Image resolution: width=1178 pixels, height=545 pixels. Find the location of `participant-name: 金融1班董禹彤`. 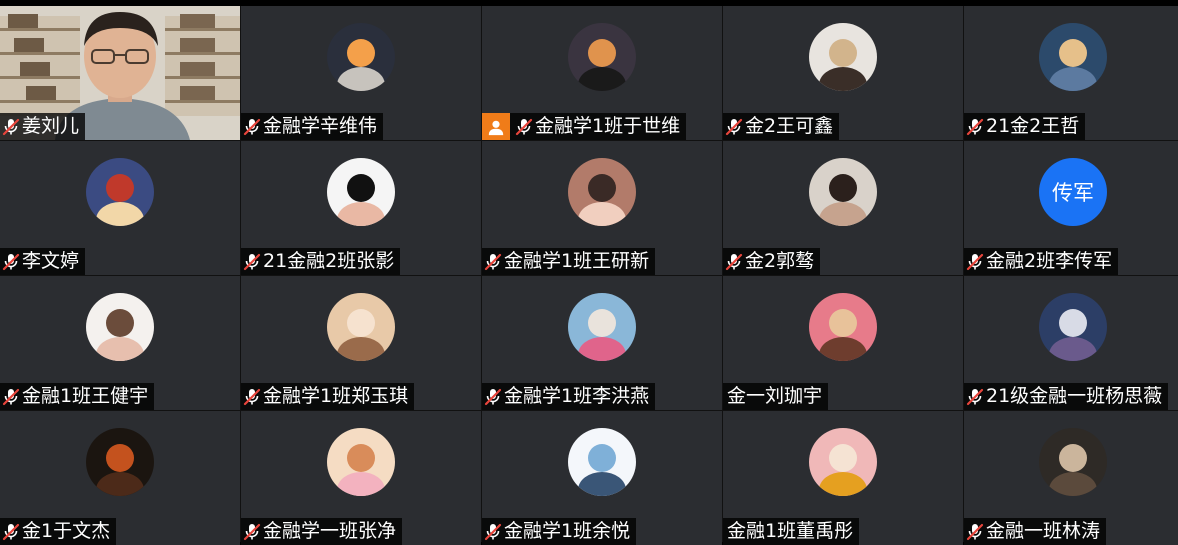

participant-name: 金融1班董禹彤 is located at coordinates (790, 531).